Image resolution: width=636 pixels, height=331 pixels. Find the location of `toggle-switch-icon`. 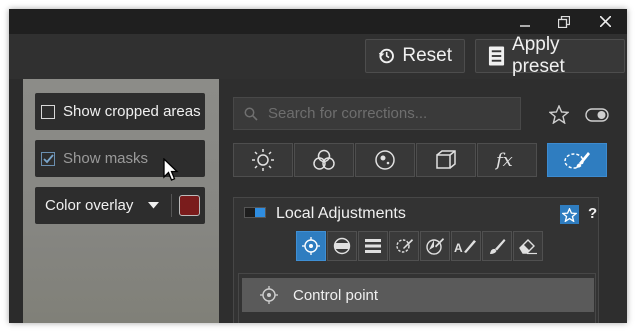

toggle-switch-icon is located at coordinates (597, 115).